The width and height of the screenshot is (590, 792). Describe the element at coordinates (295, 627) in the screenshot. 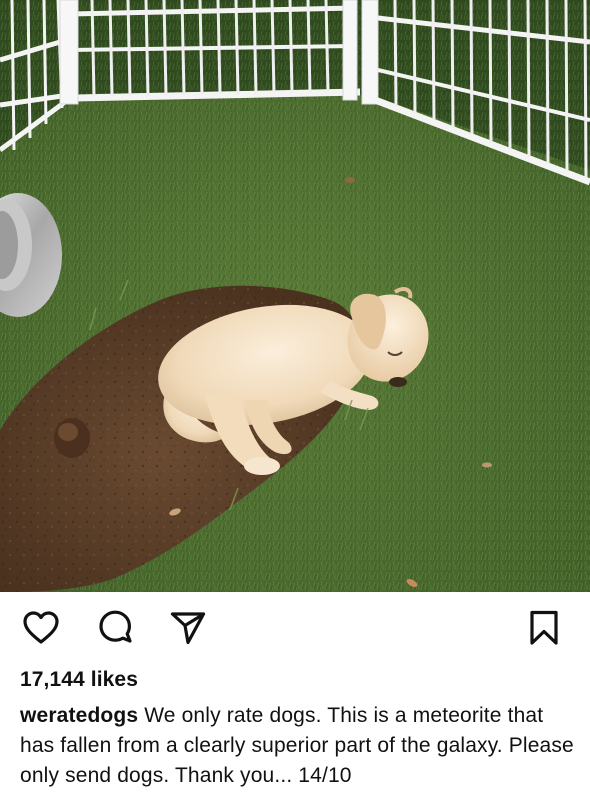

I see `post-actions` at that location.